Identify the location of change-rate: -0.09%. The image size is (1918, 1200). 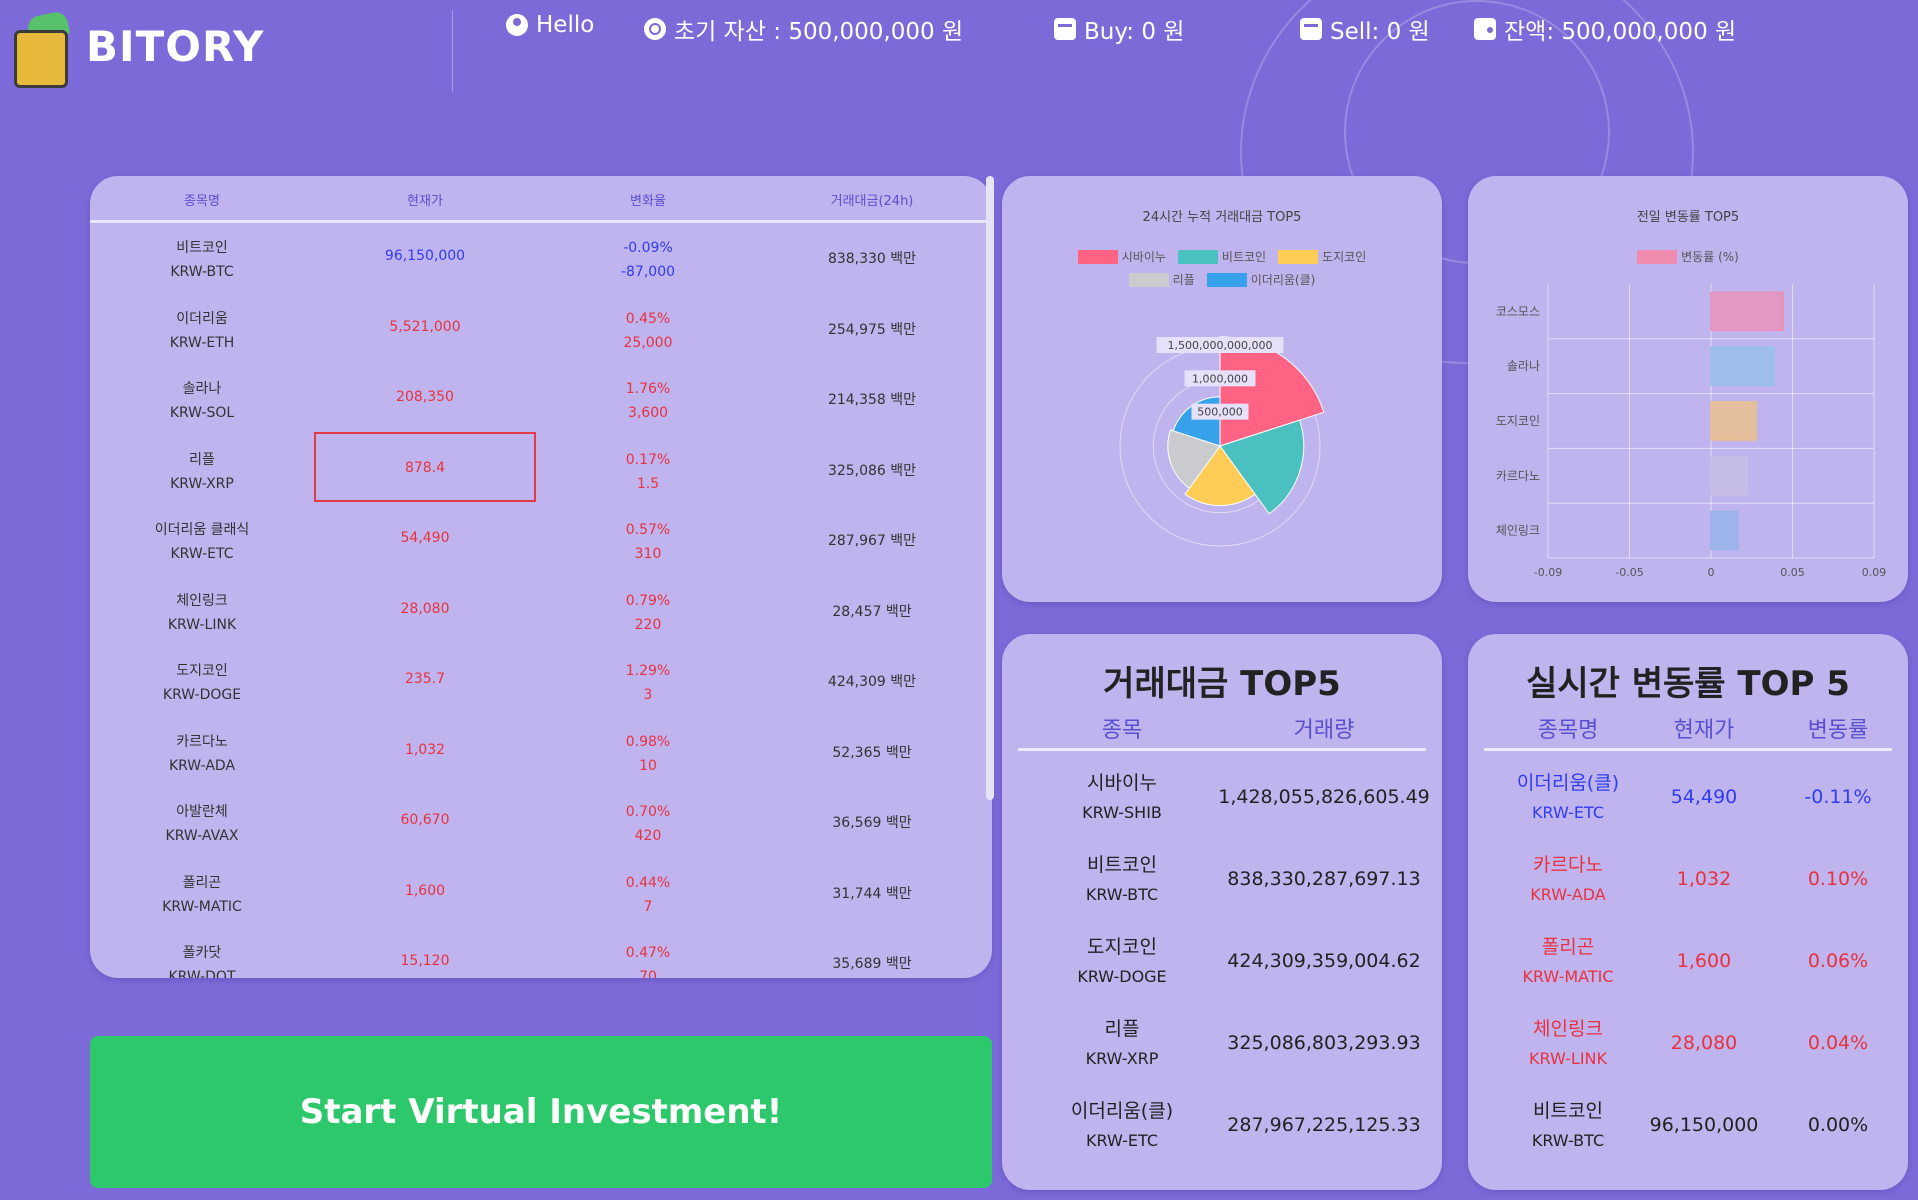
(648, 248).